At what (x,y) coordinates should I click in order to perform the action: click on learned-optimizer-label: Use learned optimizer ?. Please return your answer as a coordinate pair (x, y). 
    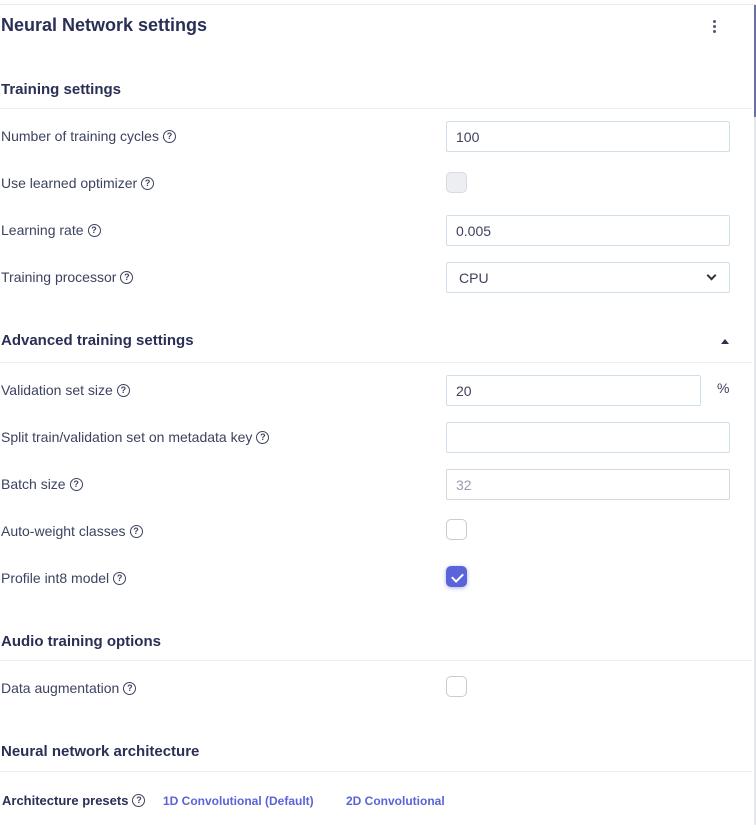
    Looking at the image, I should click on (78, 183).